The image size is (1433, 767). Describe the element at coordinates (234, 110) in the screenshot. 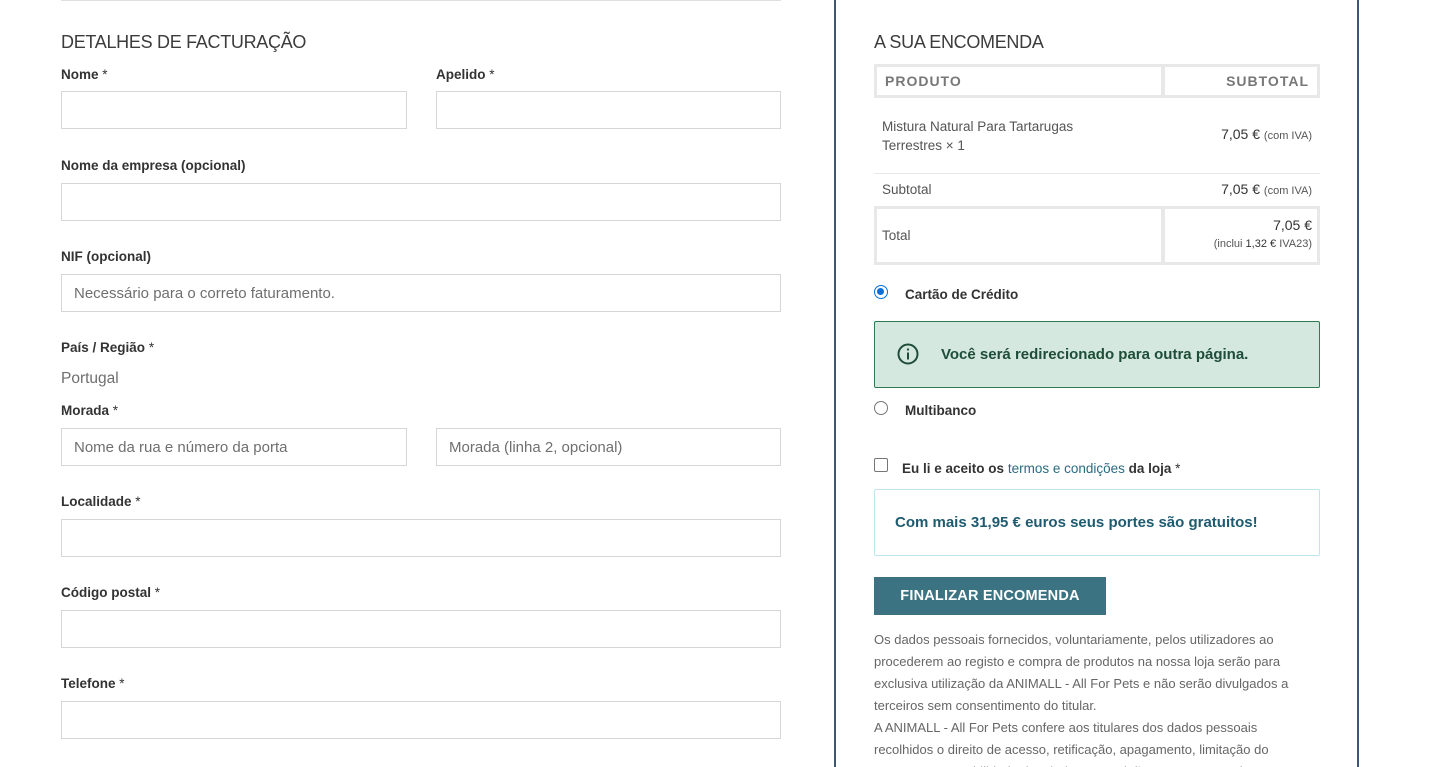

I see `first-name-input` at that location.